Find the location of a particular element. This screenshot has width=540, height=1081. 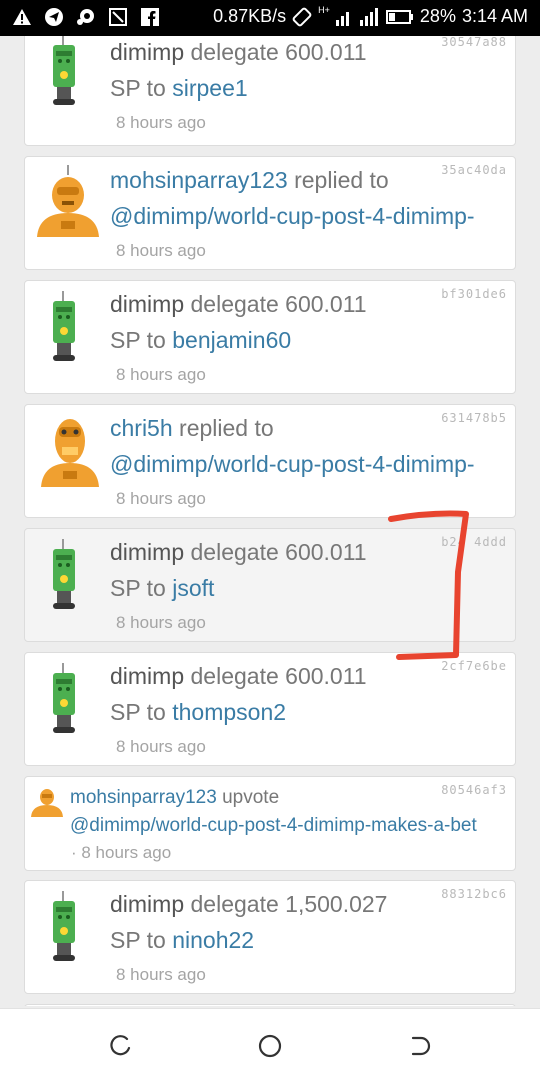

activity-action: delegate 1,500.027 is located at coordinates (286, 904).